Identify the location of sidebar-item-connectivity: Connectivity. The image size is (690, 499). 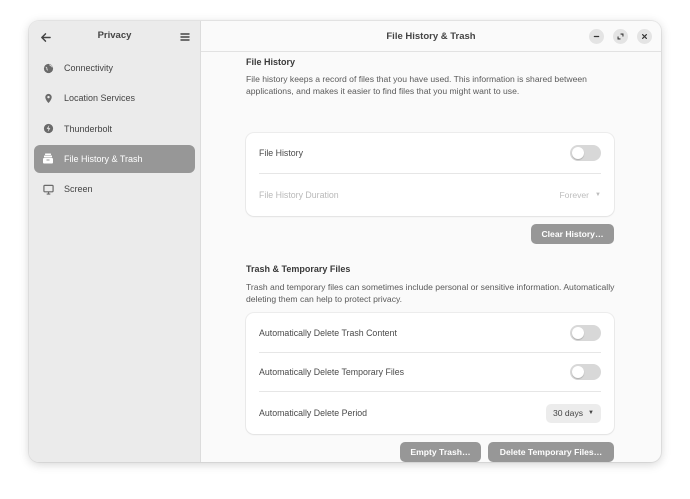
(114, 68).